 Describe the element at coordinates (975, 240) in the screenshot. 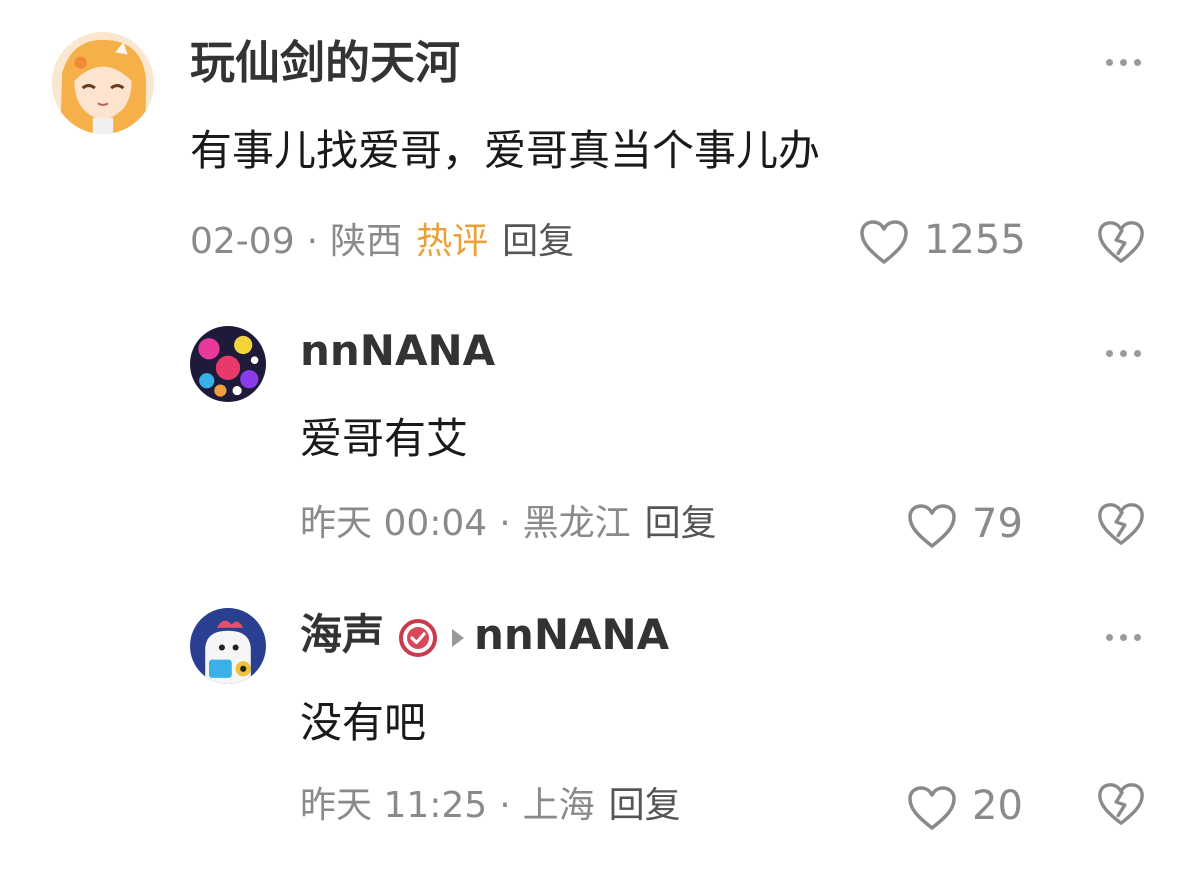

I see `like-count: 1255` at that location.